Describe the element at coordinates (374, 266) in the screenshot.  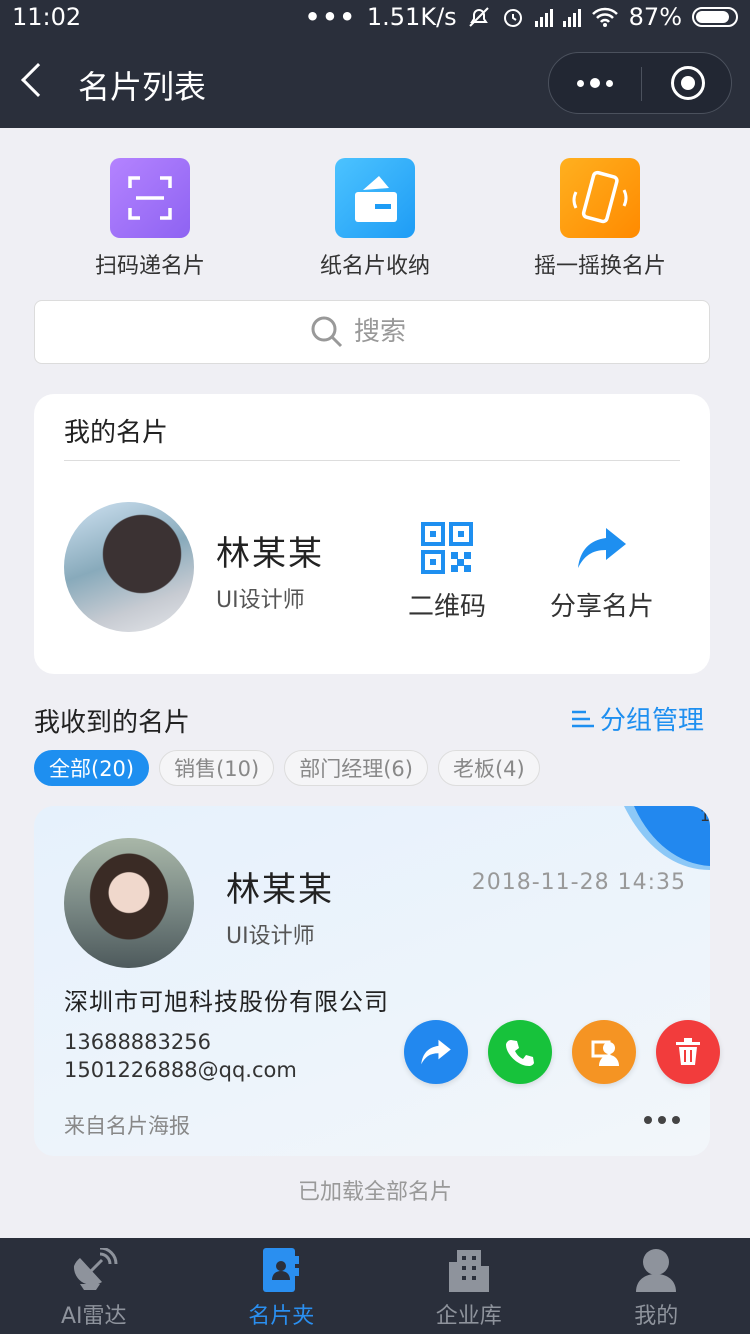
I see `quick-action-label: 纸名片收纳` at that location.